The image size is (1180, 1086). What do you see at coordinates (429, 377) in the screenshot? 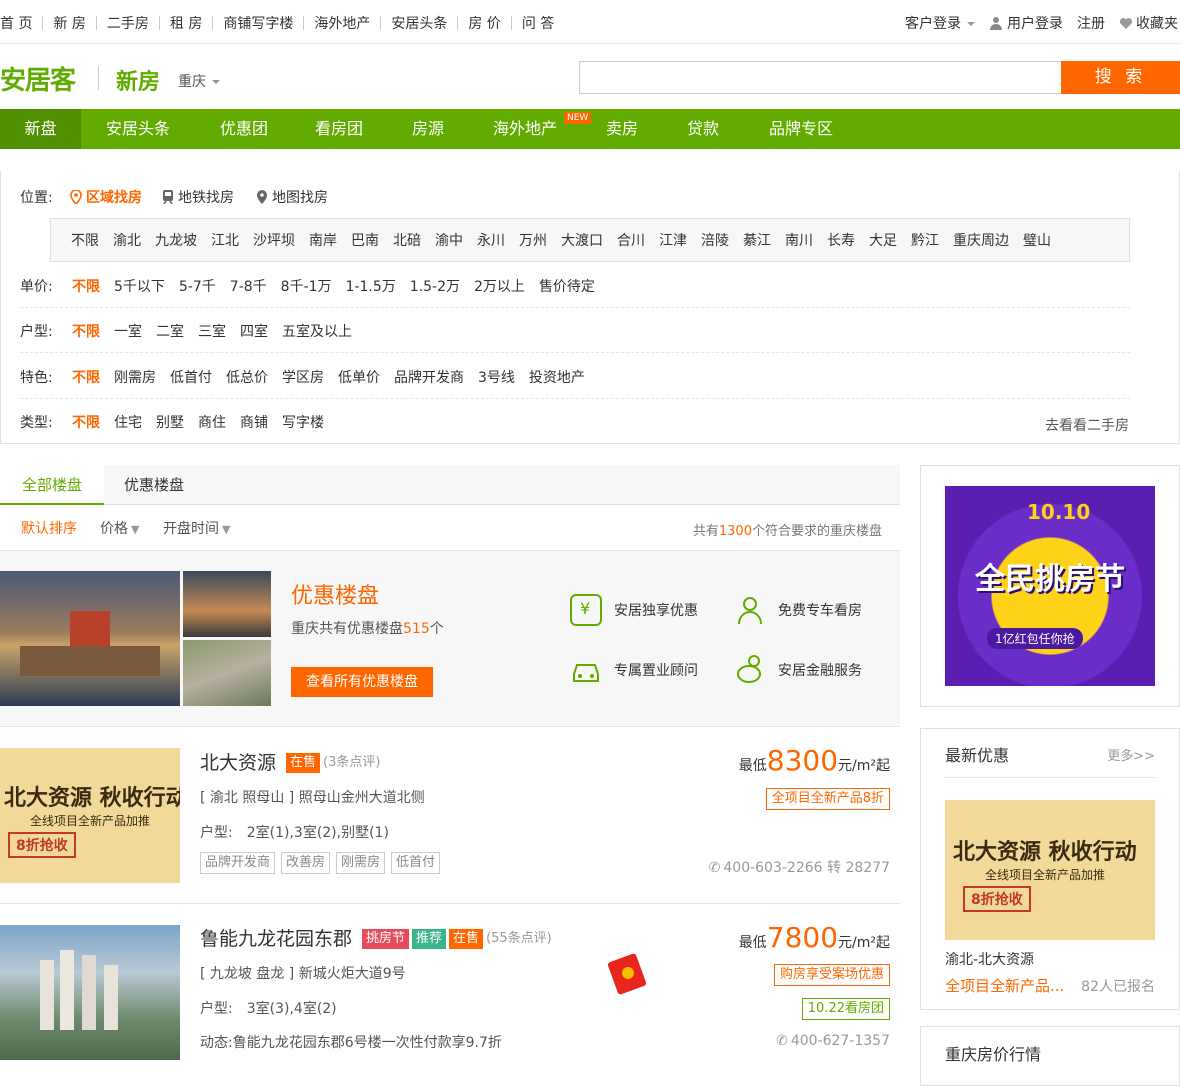
I see `feature-option: 品牌开发商` at bounding box center [429, 377].